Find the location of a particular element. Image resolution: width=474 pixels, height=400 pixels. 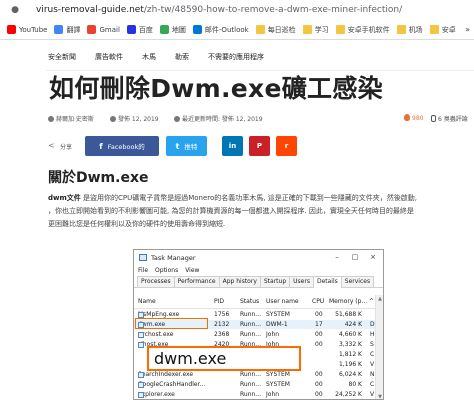

col-pid: PID is located at coordinates (219, 301).